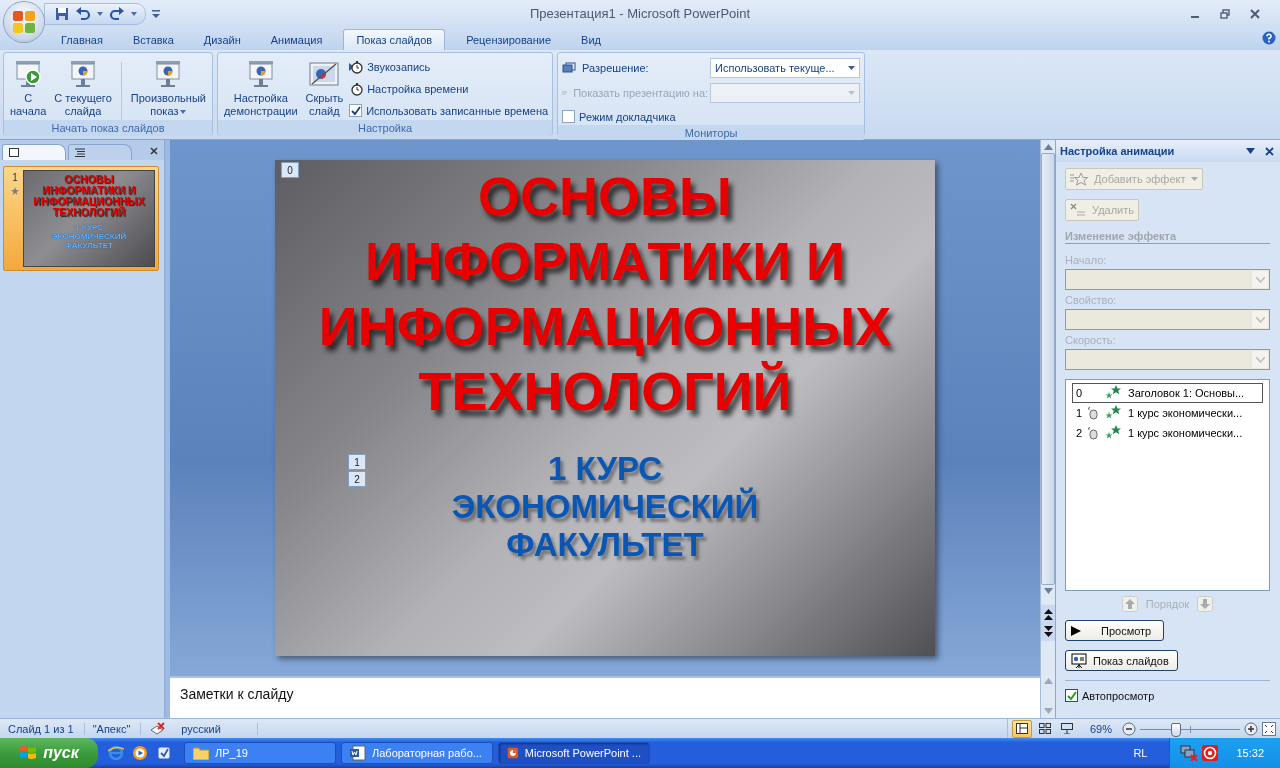 This screenshot has width=1280, height=768. I want to click on ribbon-button: Настройка времени, so click(449, 88).